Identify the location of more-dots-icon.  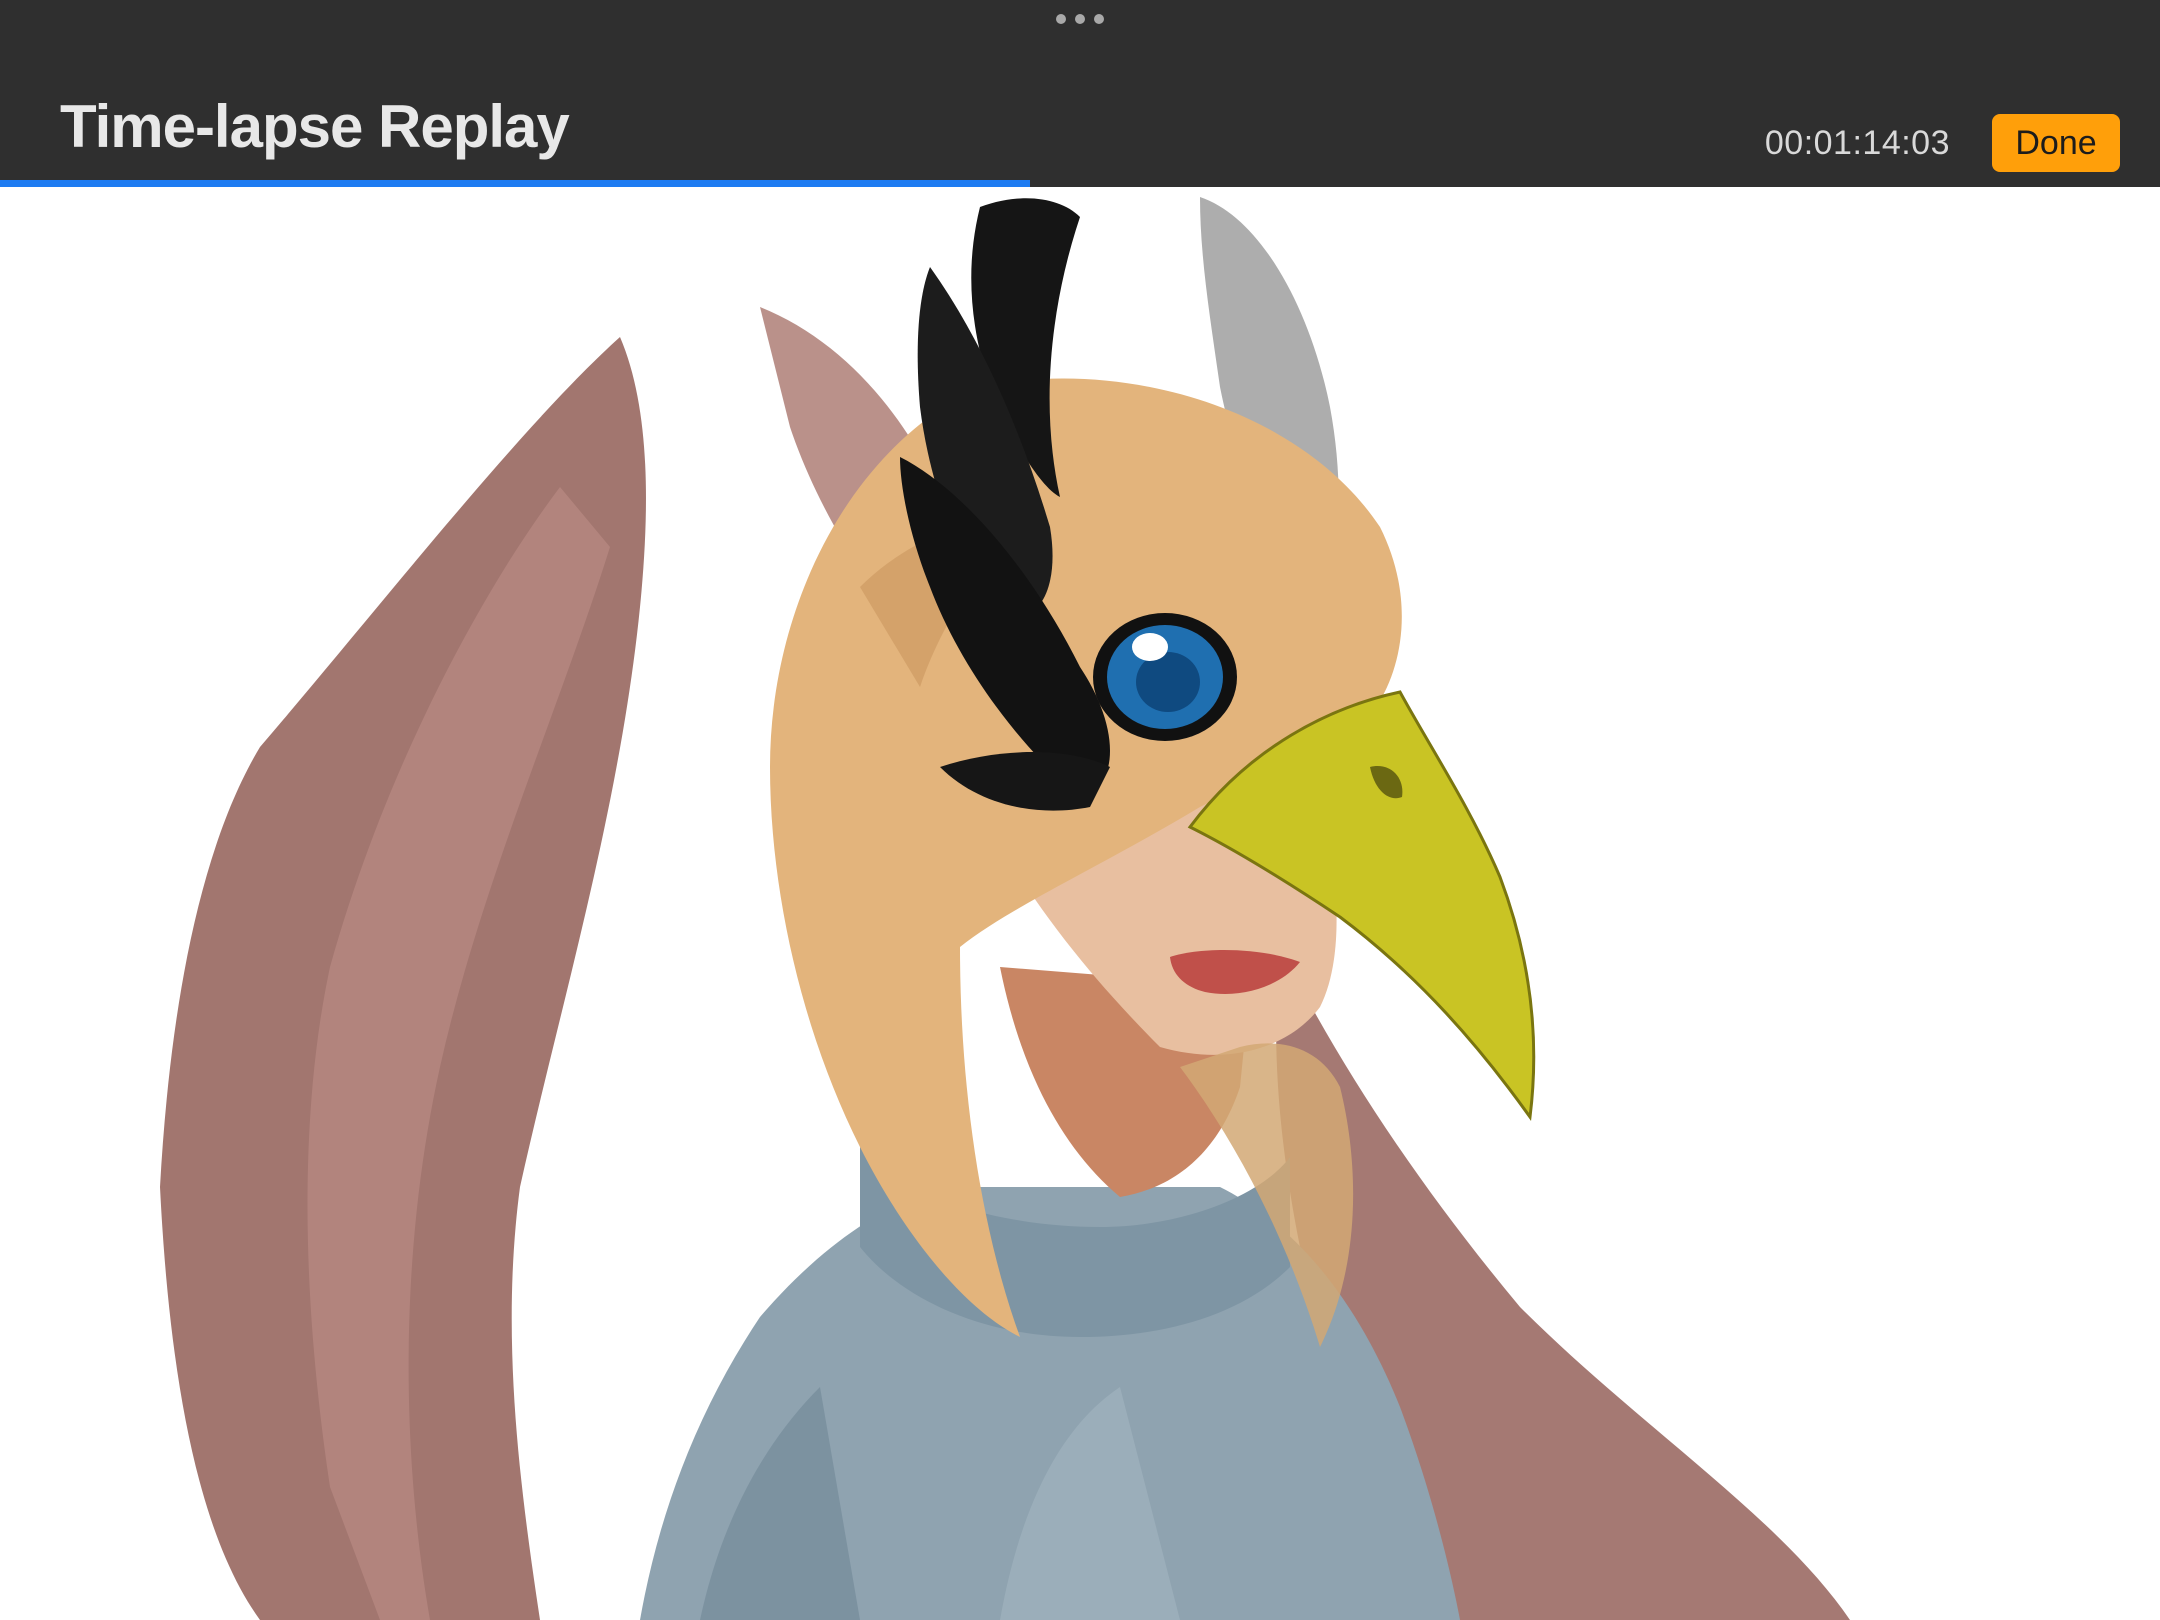
(1080, 19).